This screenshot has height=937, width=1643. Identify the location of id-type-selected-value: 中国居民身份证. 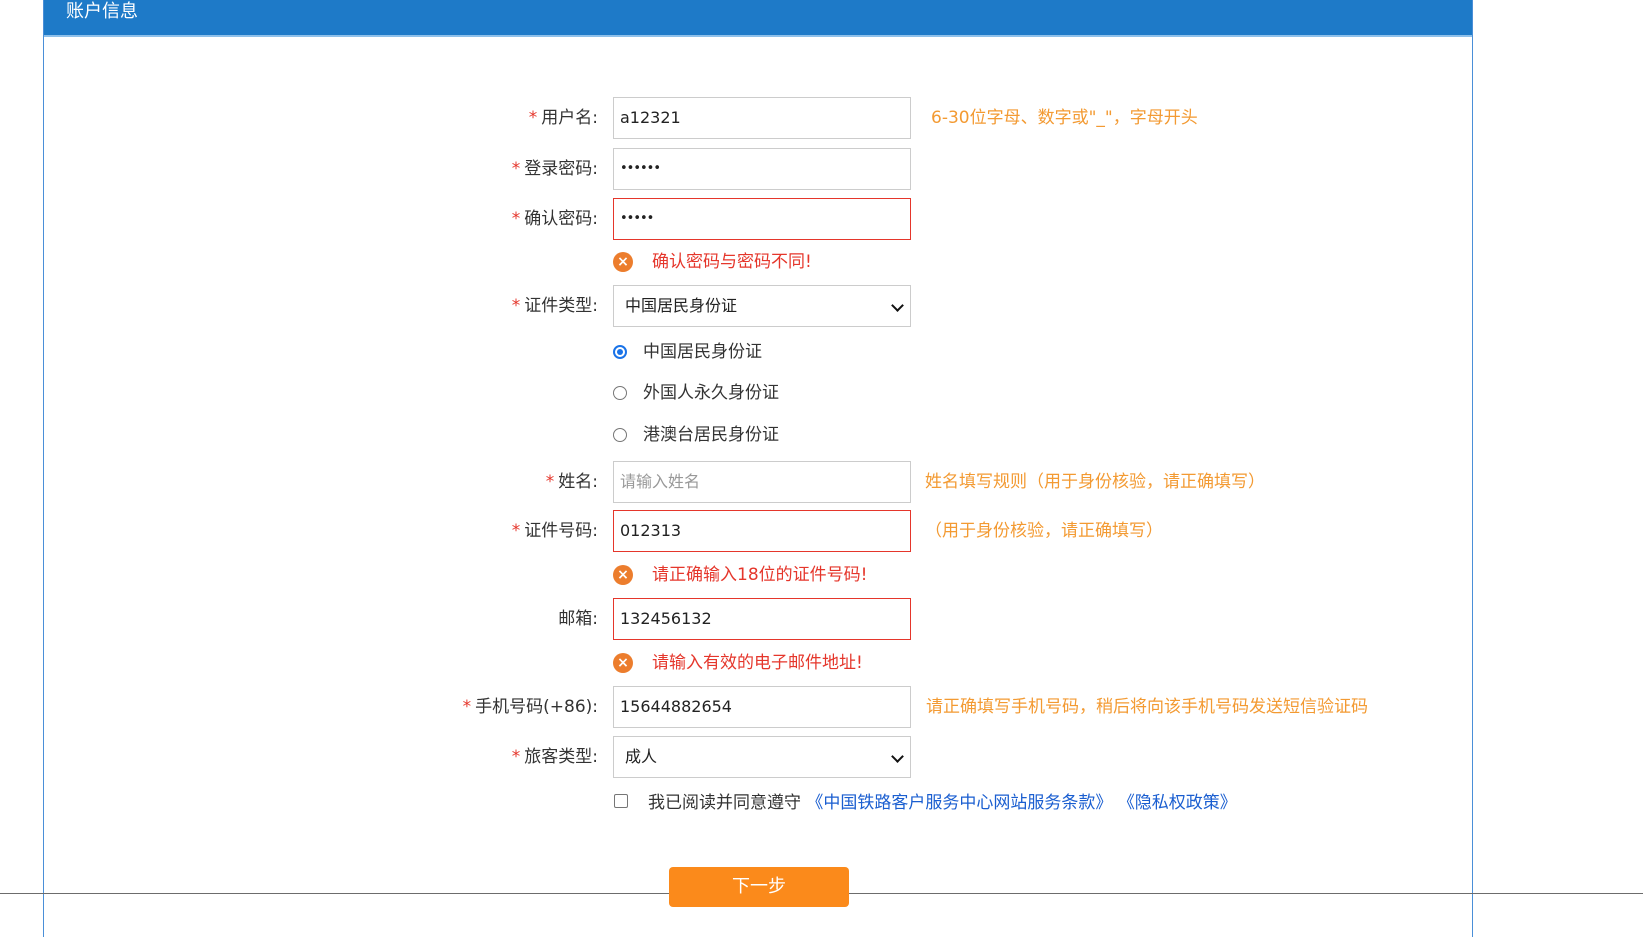
(681, 305).